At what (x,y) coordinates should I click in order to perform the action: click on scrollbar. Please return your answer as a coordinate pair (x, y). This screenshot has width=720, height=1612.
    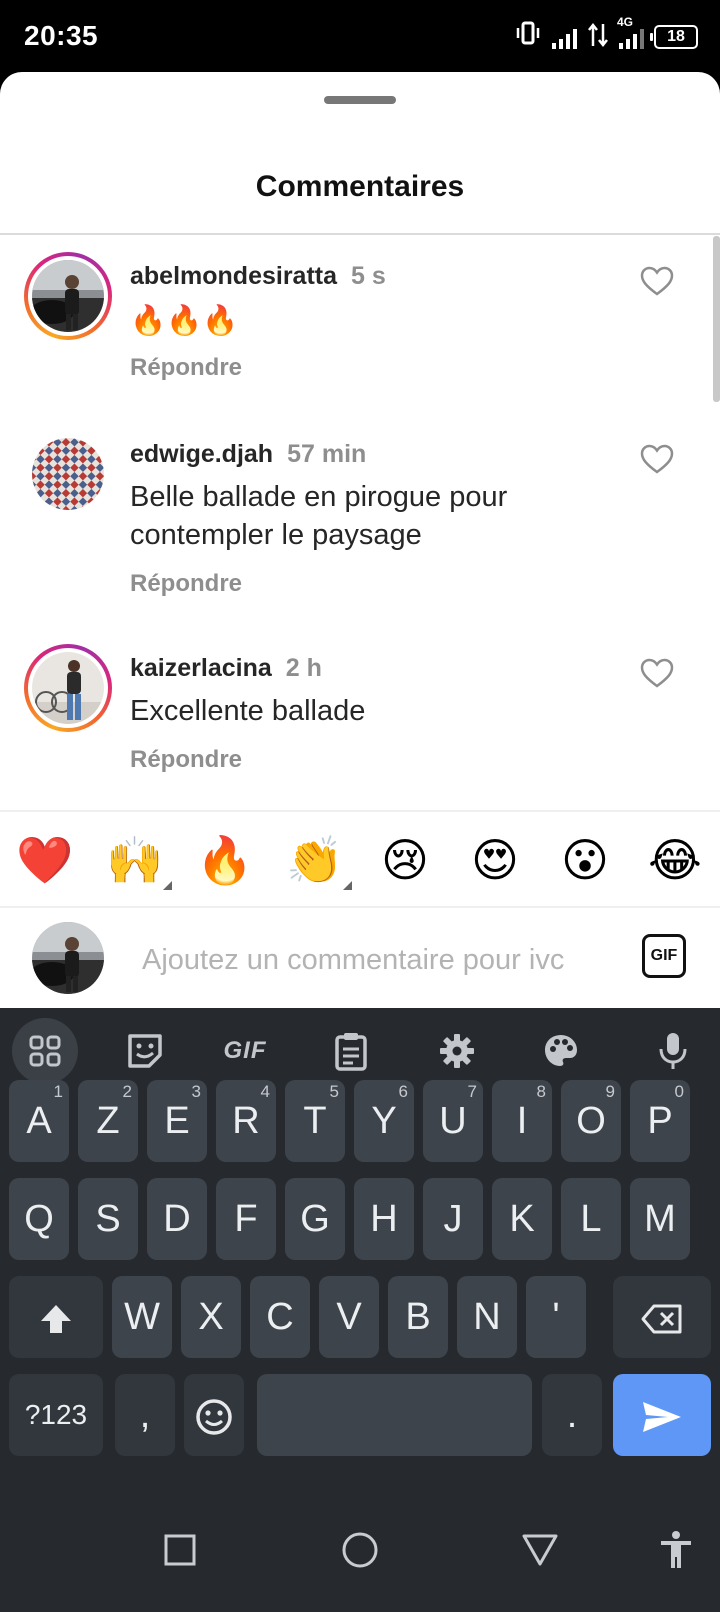
    Looking at the image, I should click on (716, 319).